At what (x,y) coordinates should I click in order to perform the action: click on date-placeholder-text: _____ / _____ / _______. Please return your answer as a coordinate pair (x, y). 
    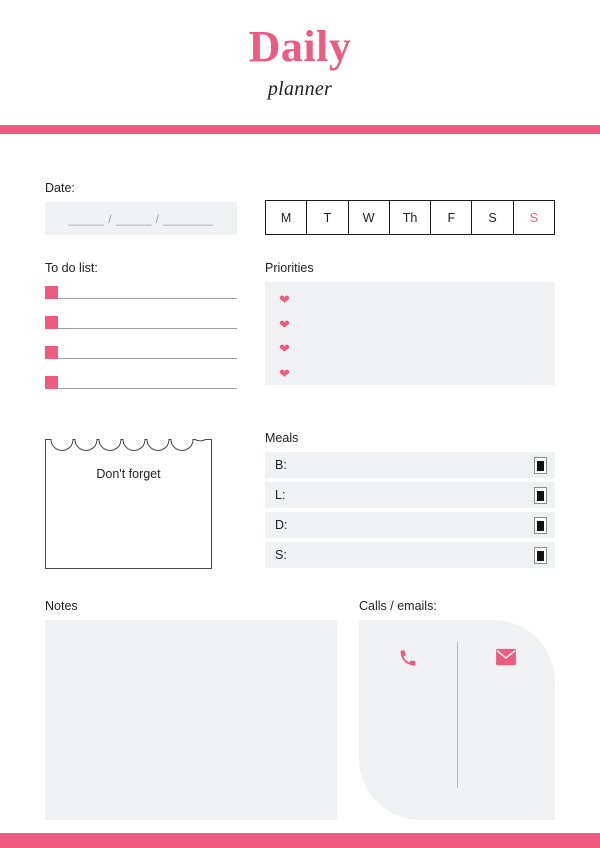
    Looking at the image, I should click on (141, 218).